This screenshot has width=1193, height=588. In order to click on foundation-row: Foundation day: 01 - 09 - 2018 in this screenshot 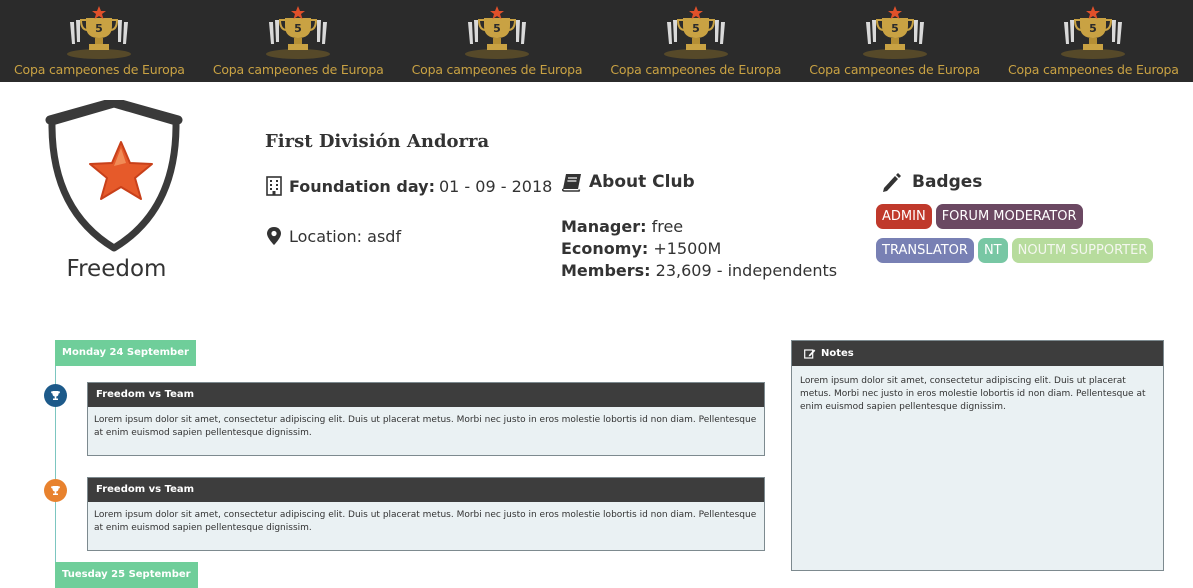, I will do `click(408, 186)`.